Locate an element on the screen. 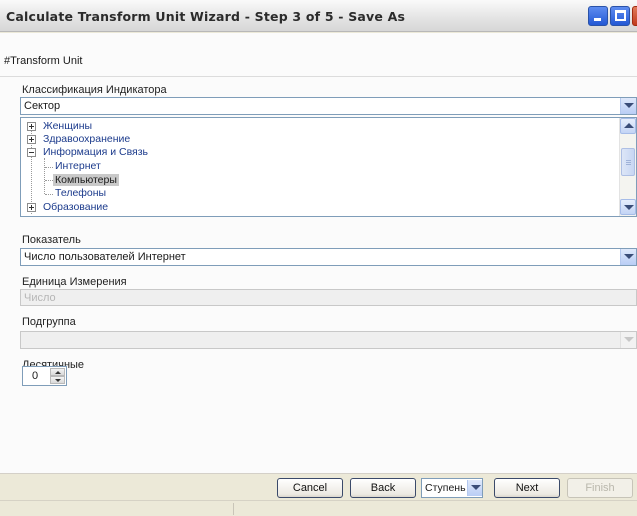  arrow-up-icon is located at coordinates (58, 372).